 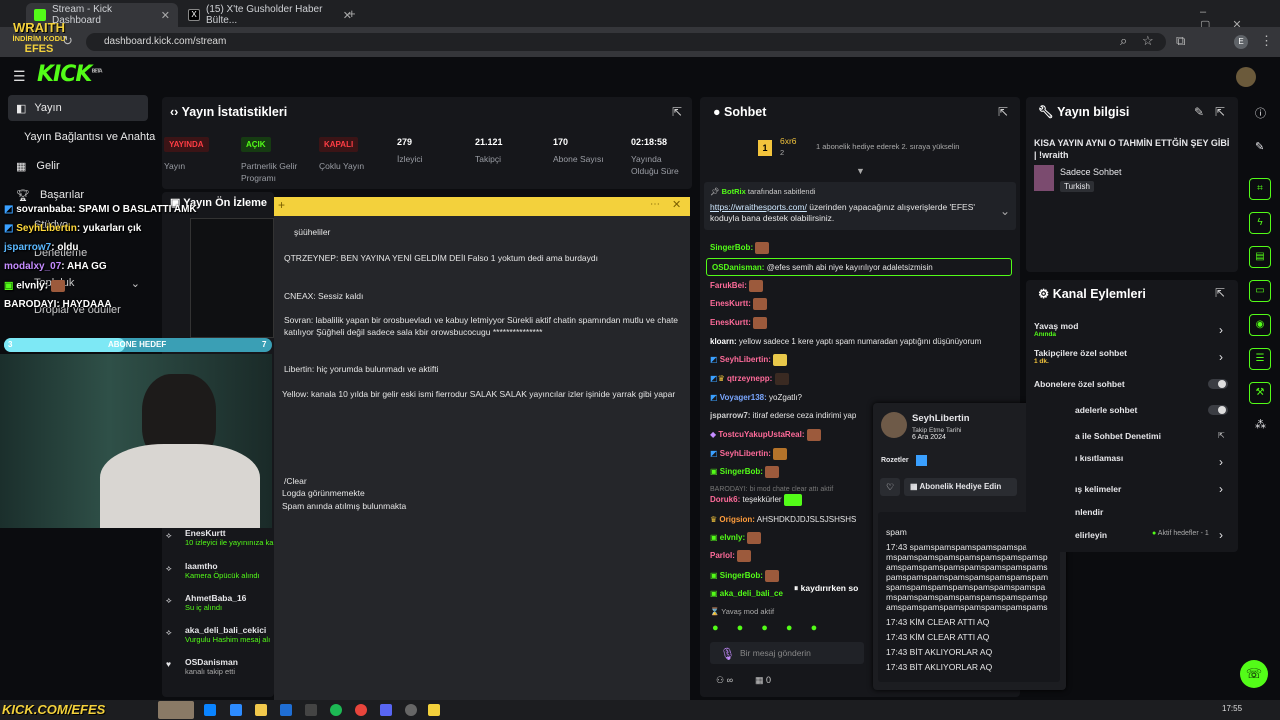 I want to click on file-explorer-icon, so click(x=261, y=710).